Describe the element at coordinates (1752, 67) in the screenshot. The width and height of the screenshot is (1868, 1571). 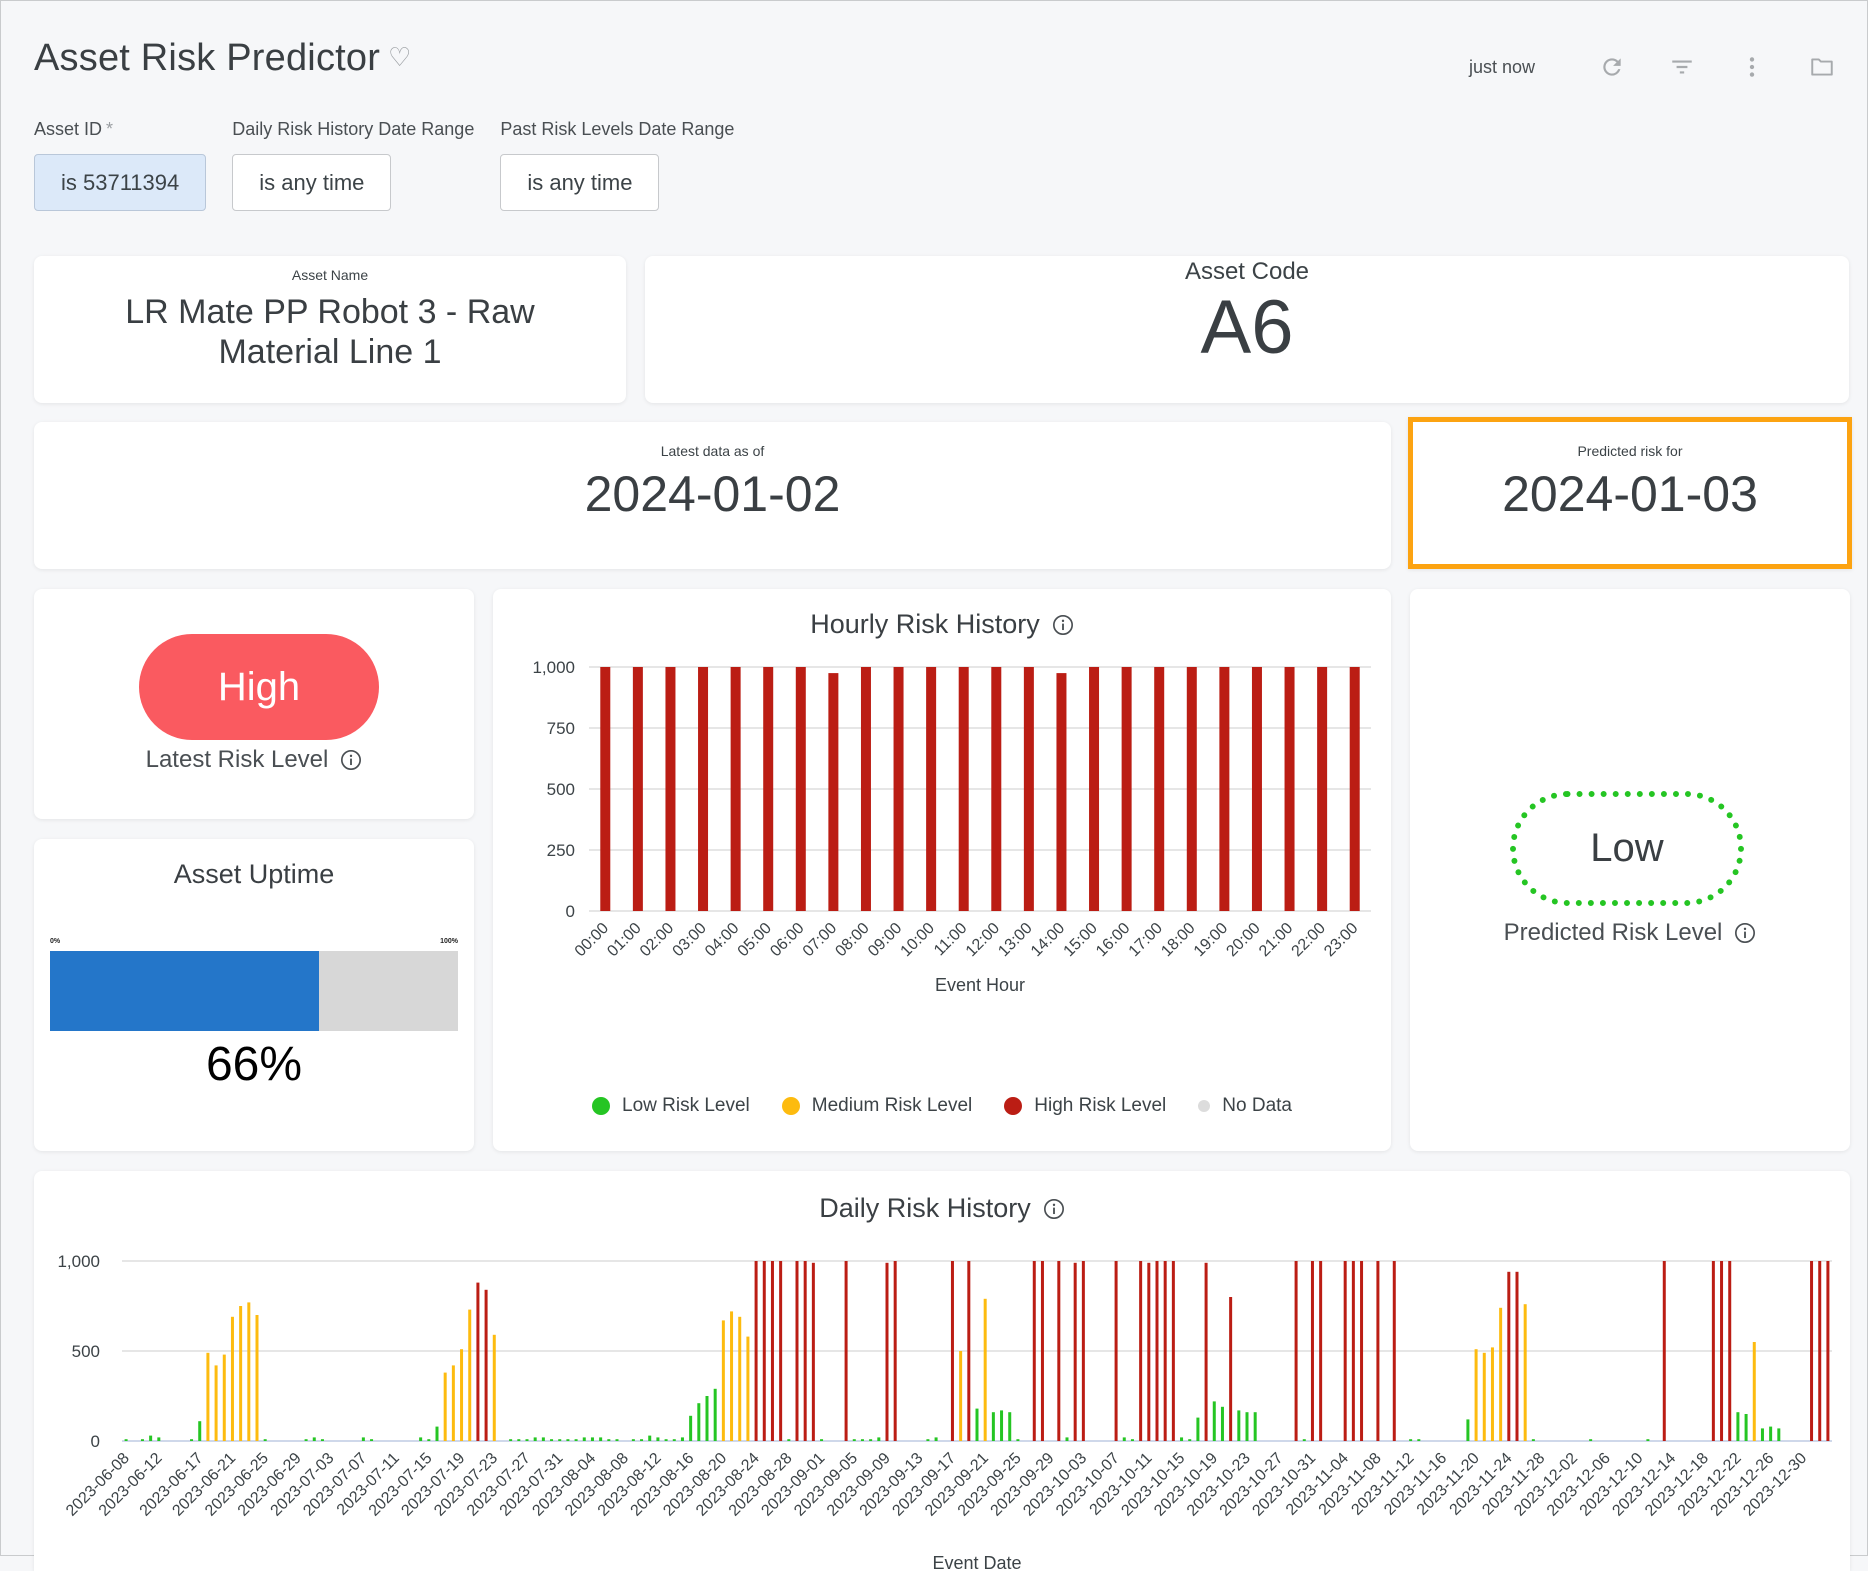
I see `more-vert-icon` at that location.